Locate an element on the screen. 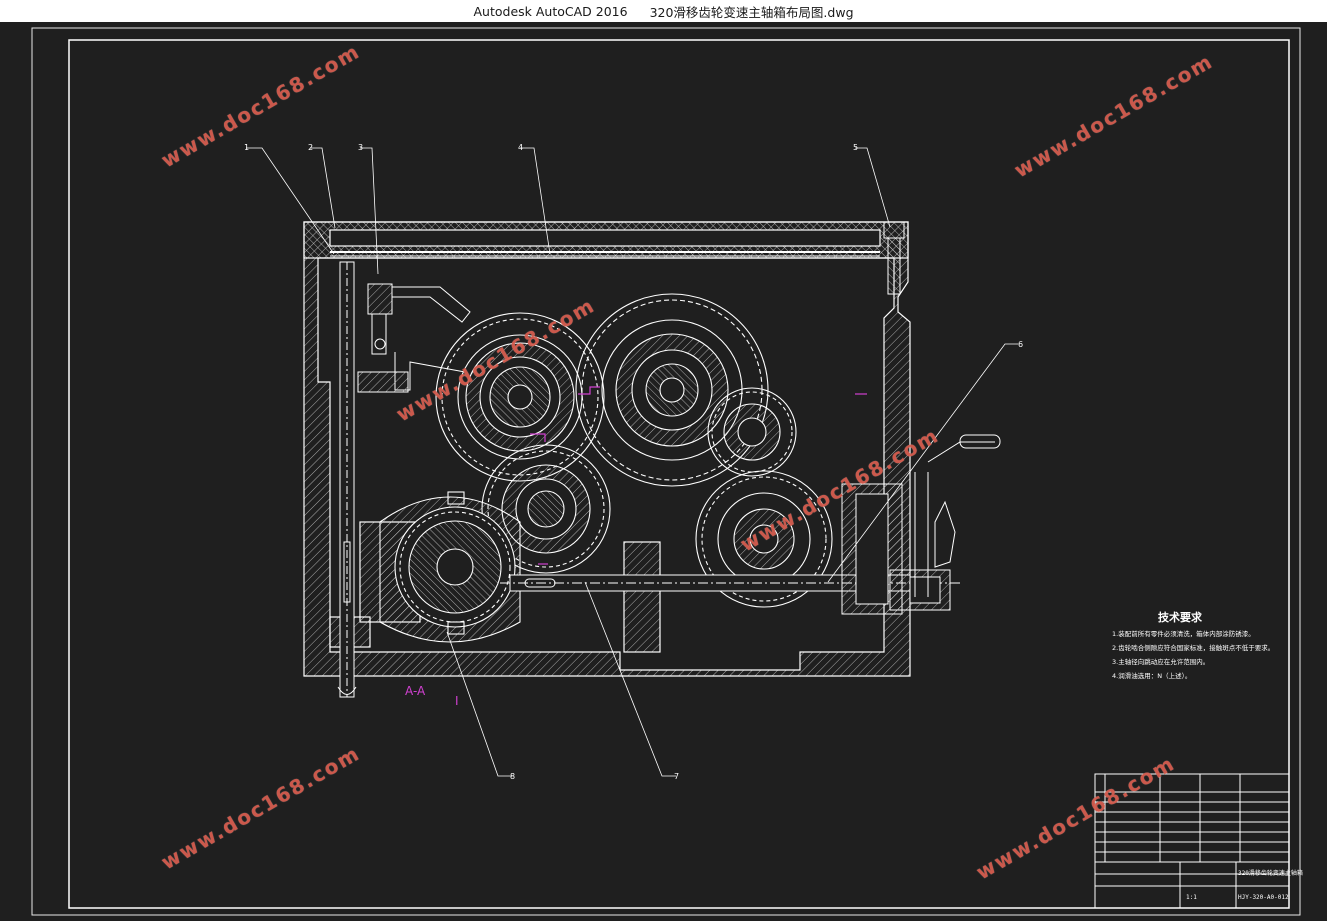  gear-left-lower is located at coordinates (450, 567).